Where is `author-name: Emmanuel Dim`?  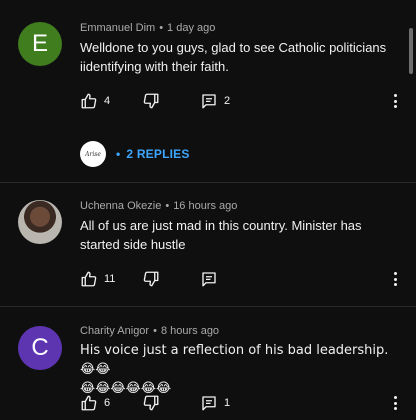
author-name: Emmanuel Dim is located at coordinates (117, 28).